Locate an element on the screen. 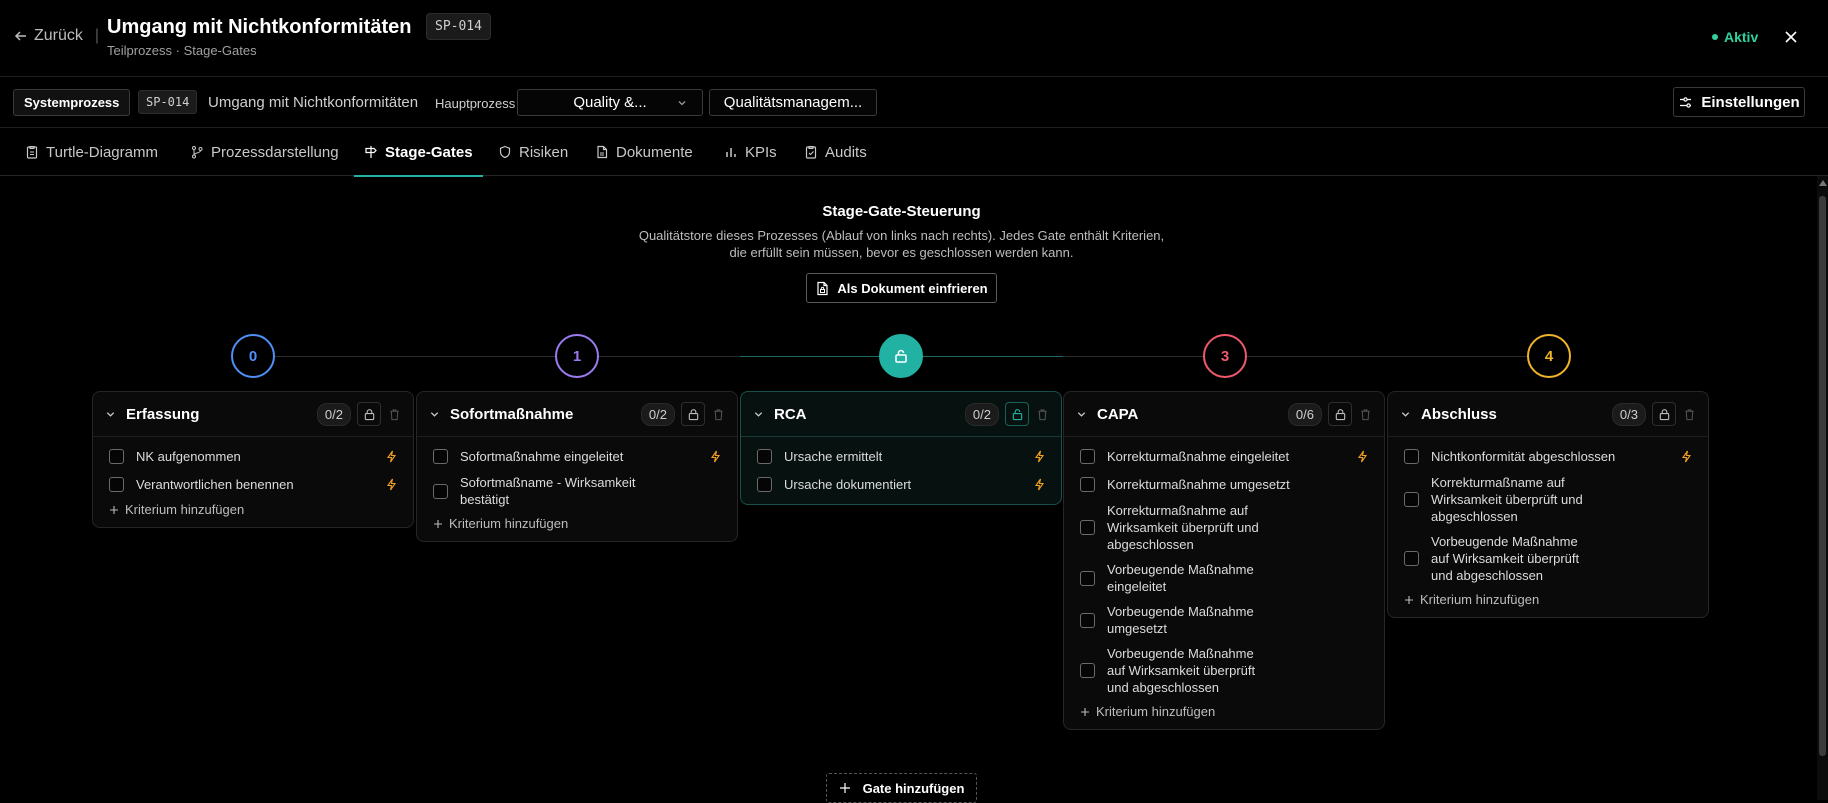 The image size is (1828, 803). gate-node-1: 1 is located at coordinates (577, 356).